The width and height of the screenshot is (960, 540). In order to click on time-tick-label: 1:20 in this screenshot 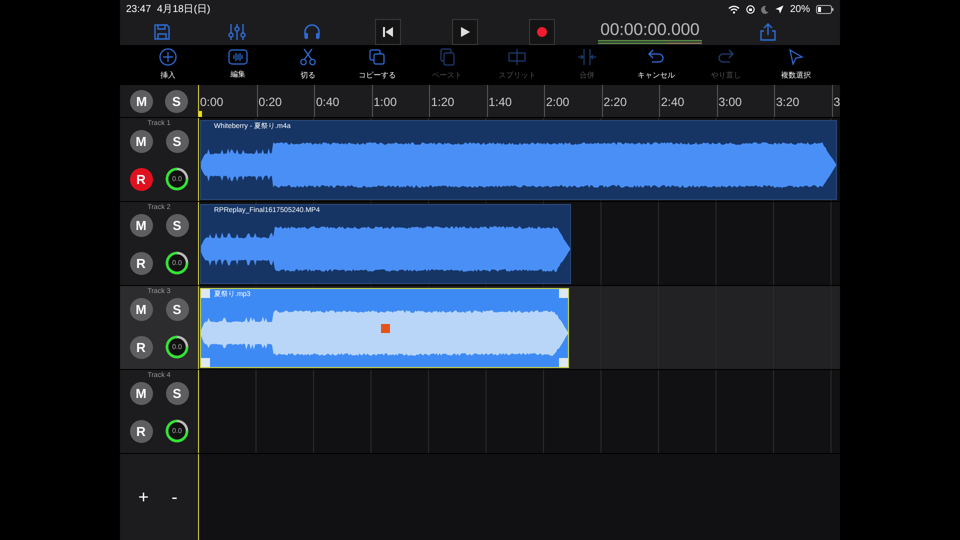, I will do `click(442, 102)`.